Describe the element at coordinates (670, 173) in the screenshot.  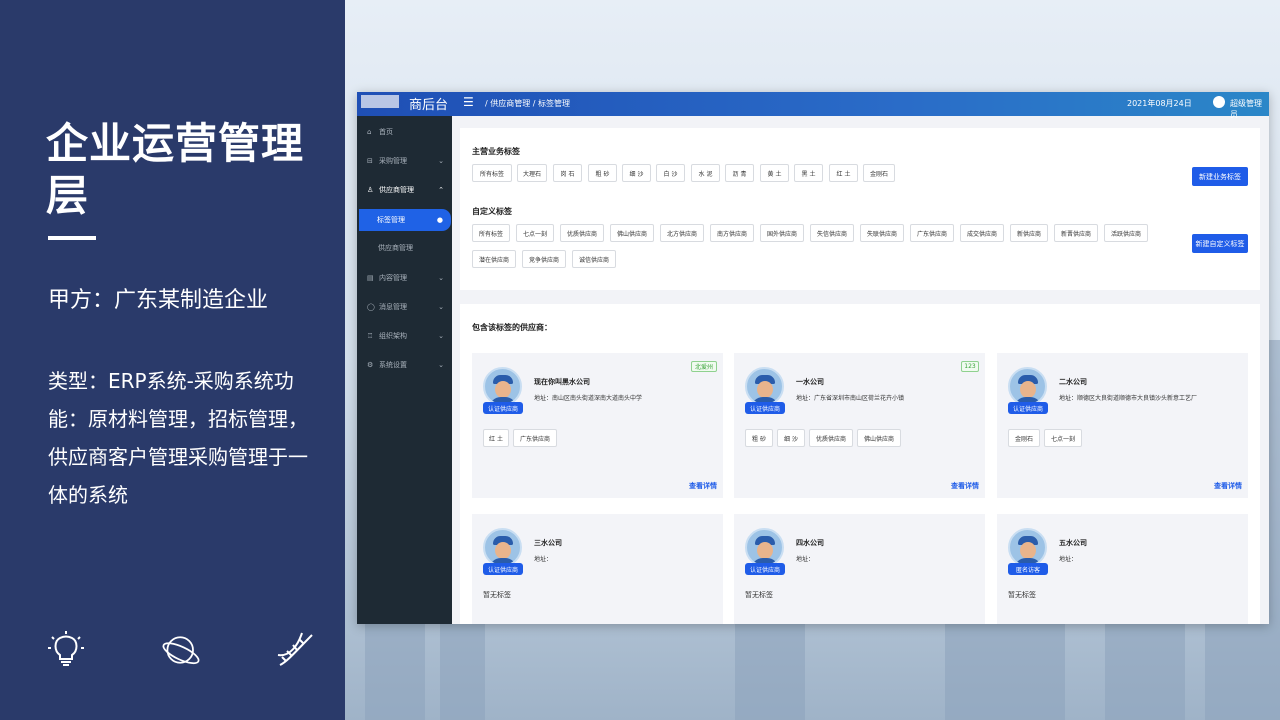
I see `main-tag: 白 沙` at that location.